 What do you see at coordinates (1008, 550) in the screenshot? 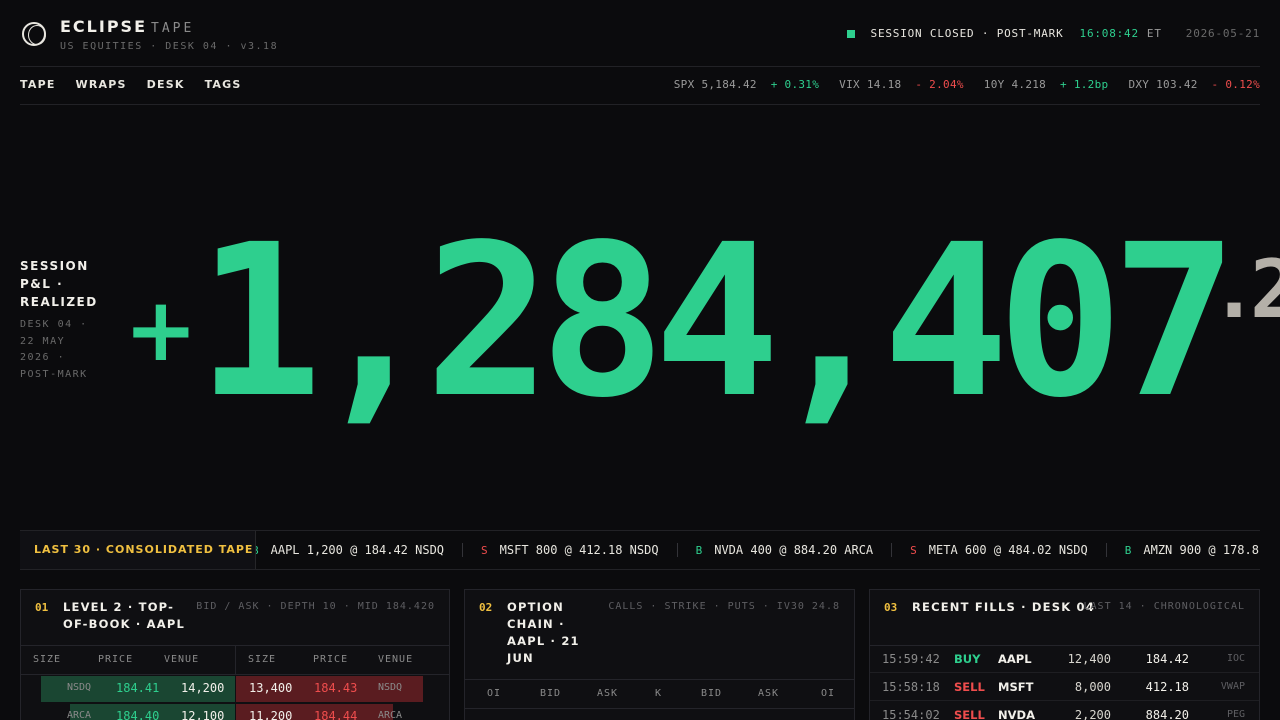
I see `tape-text: META 600 @ 484.02 NSDQ` at bounding box center [1008, 550].